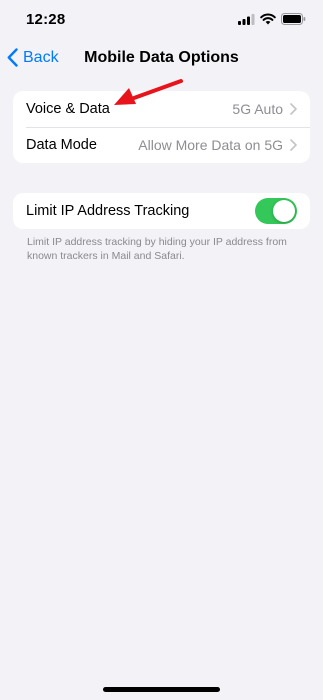  What do you see at coordinates (246, 19) in the screenshot?
I see `cellular-signal-icon` at bounding box center [246, 19].